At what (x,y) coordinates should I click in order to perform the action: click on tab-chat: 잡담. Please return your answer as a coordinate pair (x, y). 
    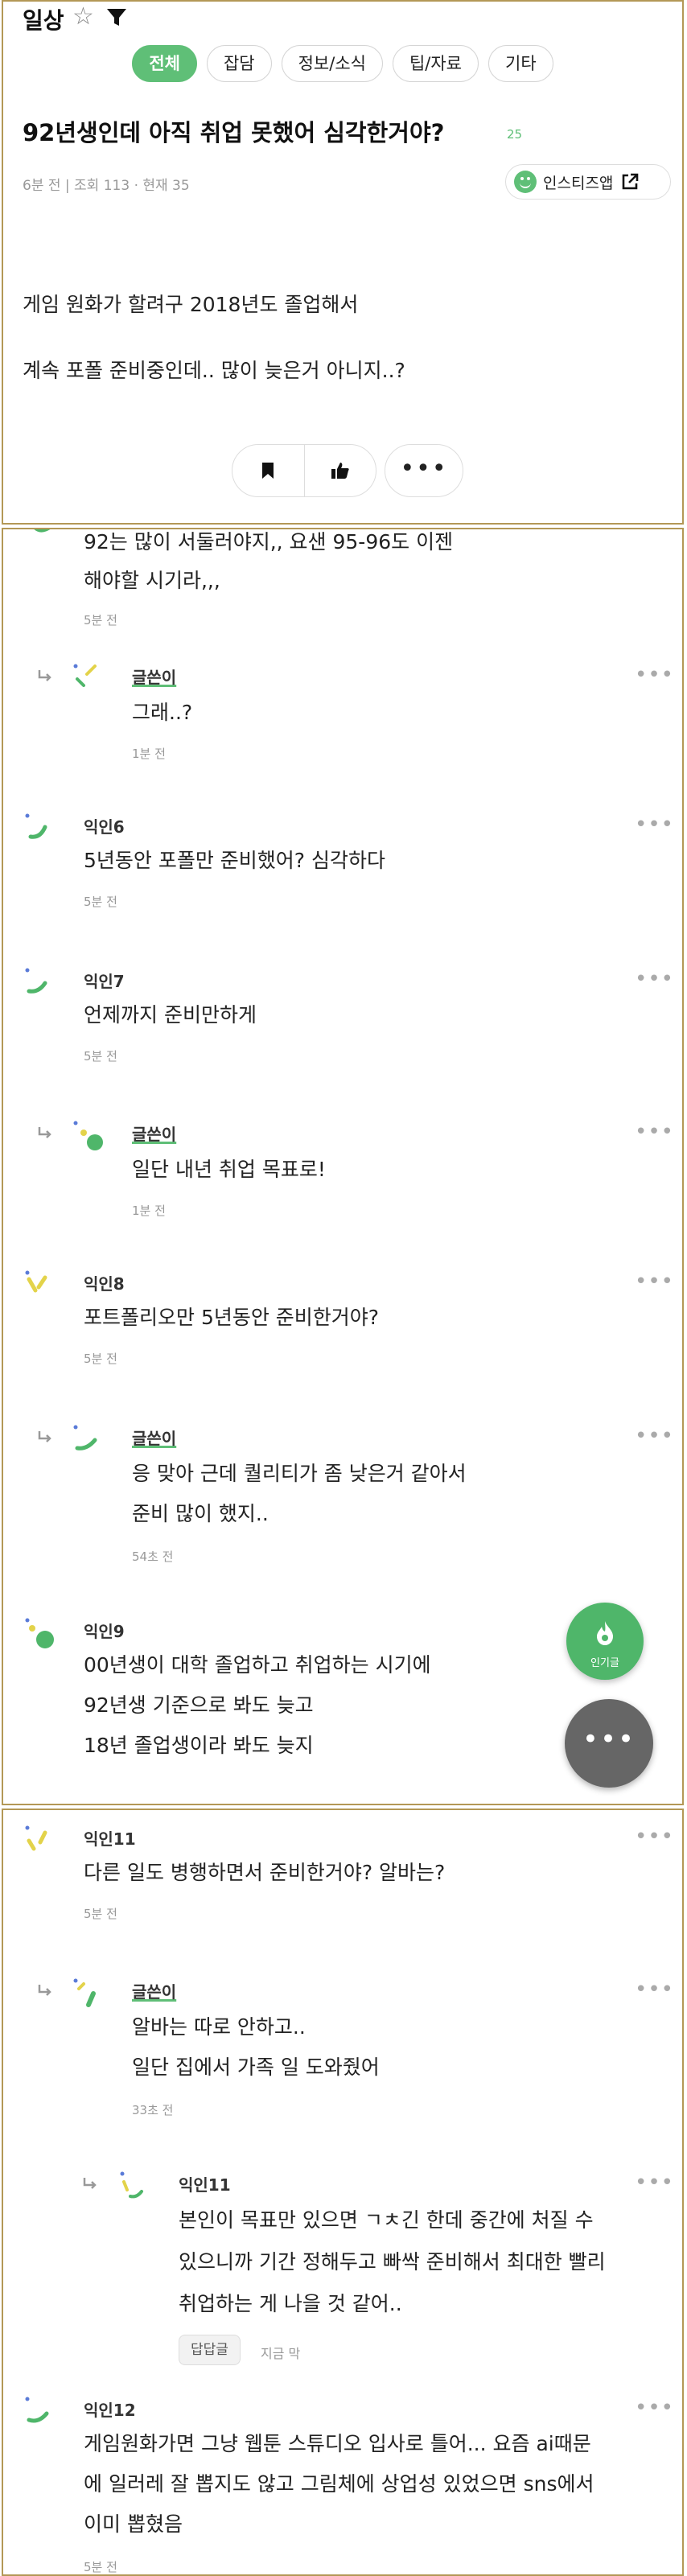
    Looking at the image, I should click on (239, 63).